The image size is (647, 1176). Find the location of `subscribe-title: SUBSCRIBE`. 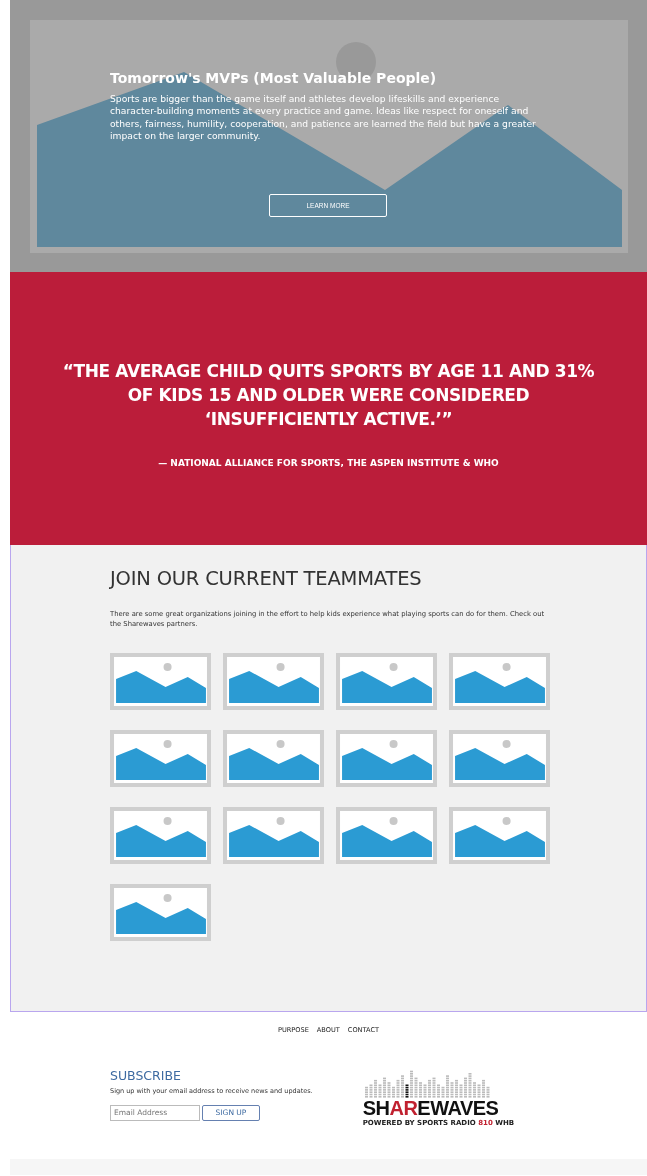

subscribe-title: SUBSCRIBE is located at coordinates (146, 1075).